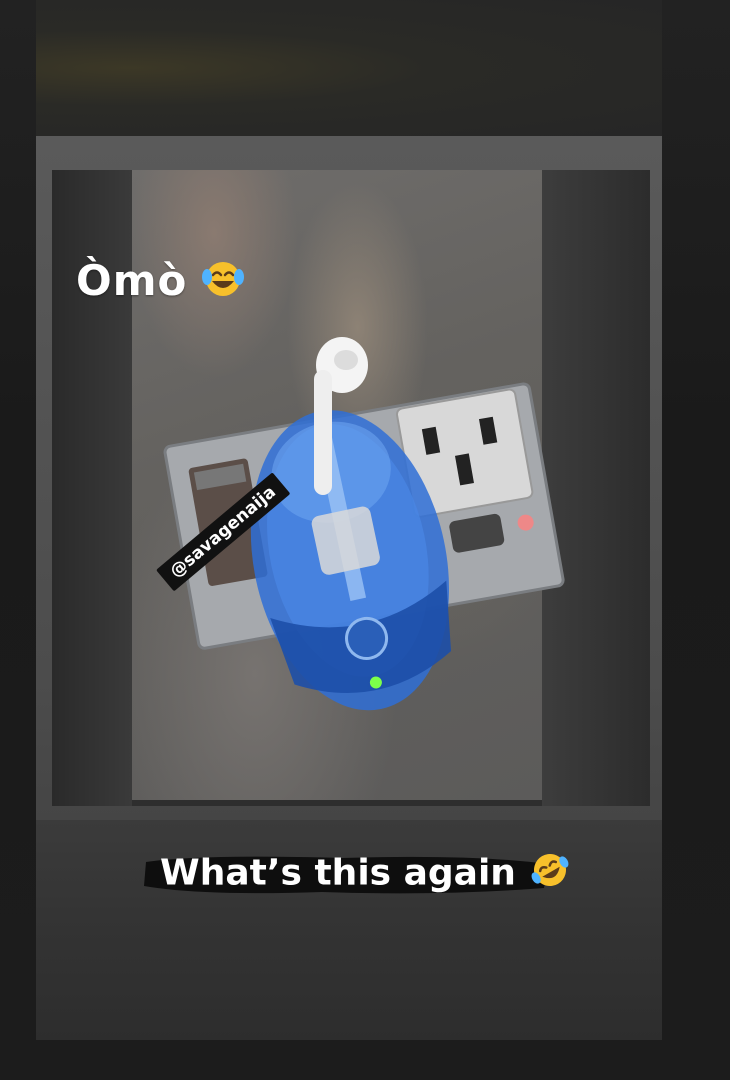 The width and height of the screenshot is (730, 1080). I want to click on bottom-caption-text: What’s this again, so click(338, 873).